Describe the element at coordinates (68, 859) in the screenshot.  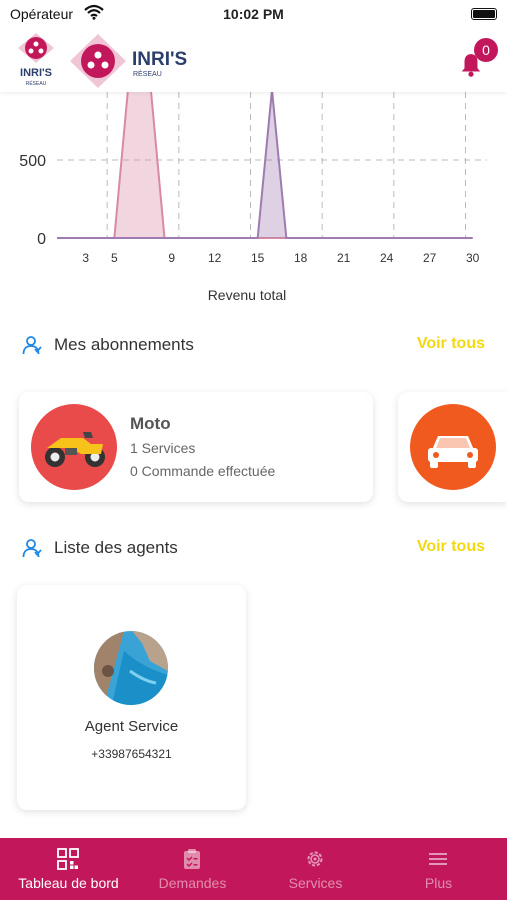
I see `dashboard-icon` at that location.